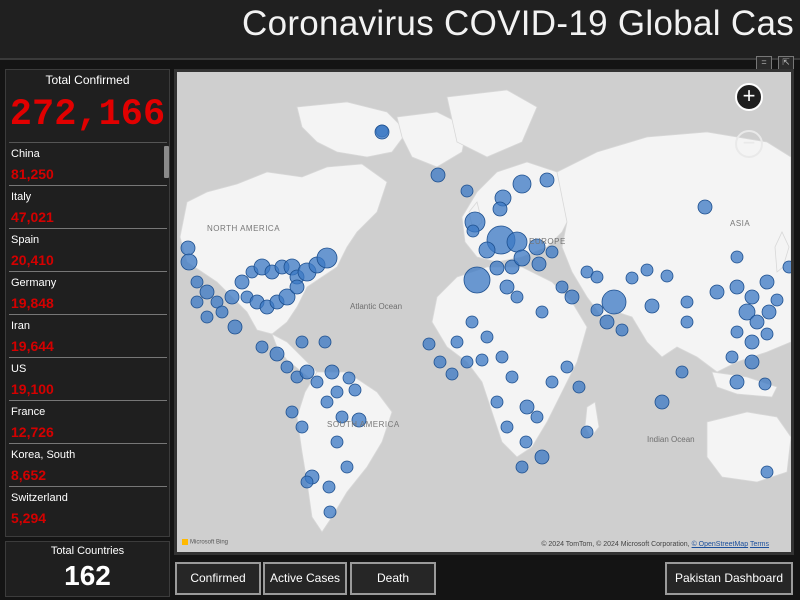 The image size is (800, 600). What do you see at coordinates (87, 80) in the screenshot?
I see `total-confirmed-label: Total Confirmed` at bounding box center [87, 80].